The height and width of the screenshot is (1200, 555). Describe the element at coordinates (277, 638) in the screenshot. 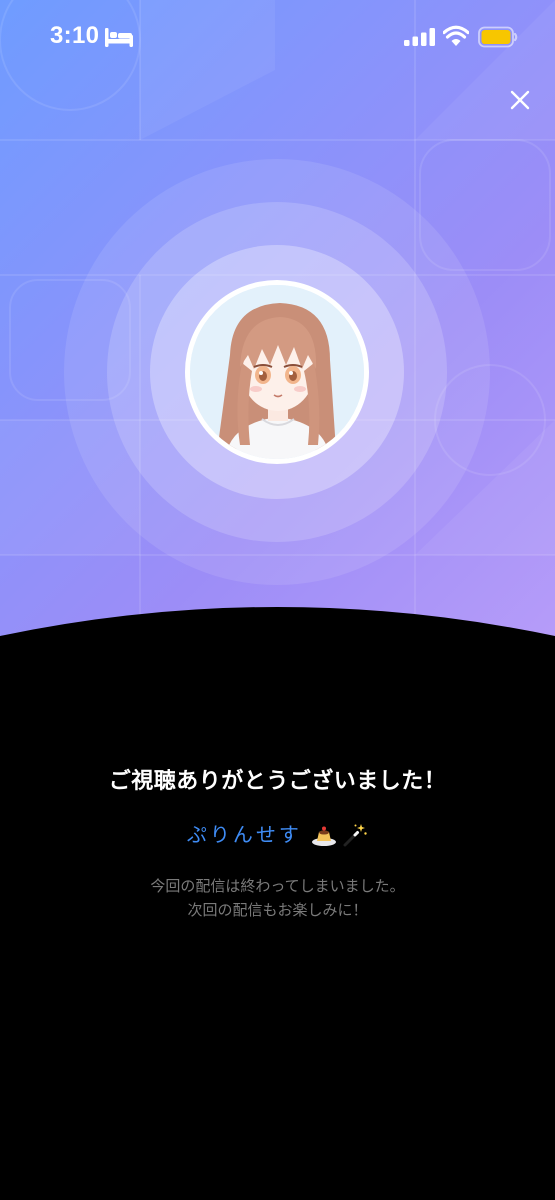

I see `curved-divider` at that location.